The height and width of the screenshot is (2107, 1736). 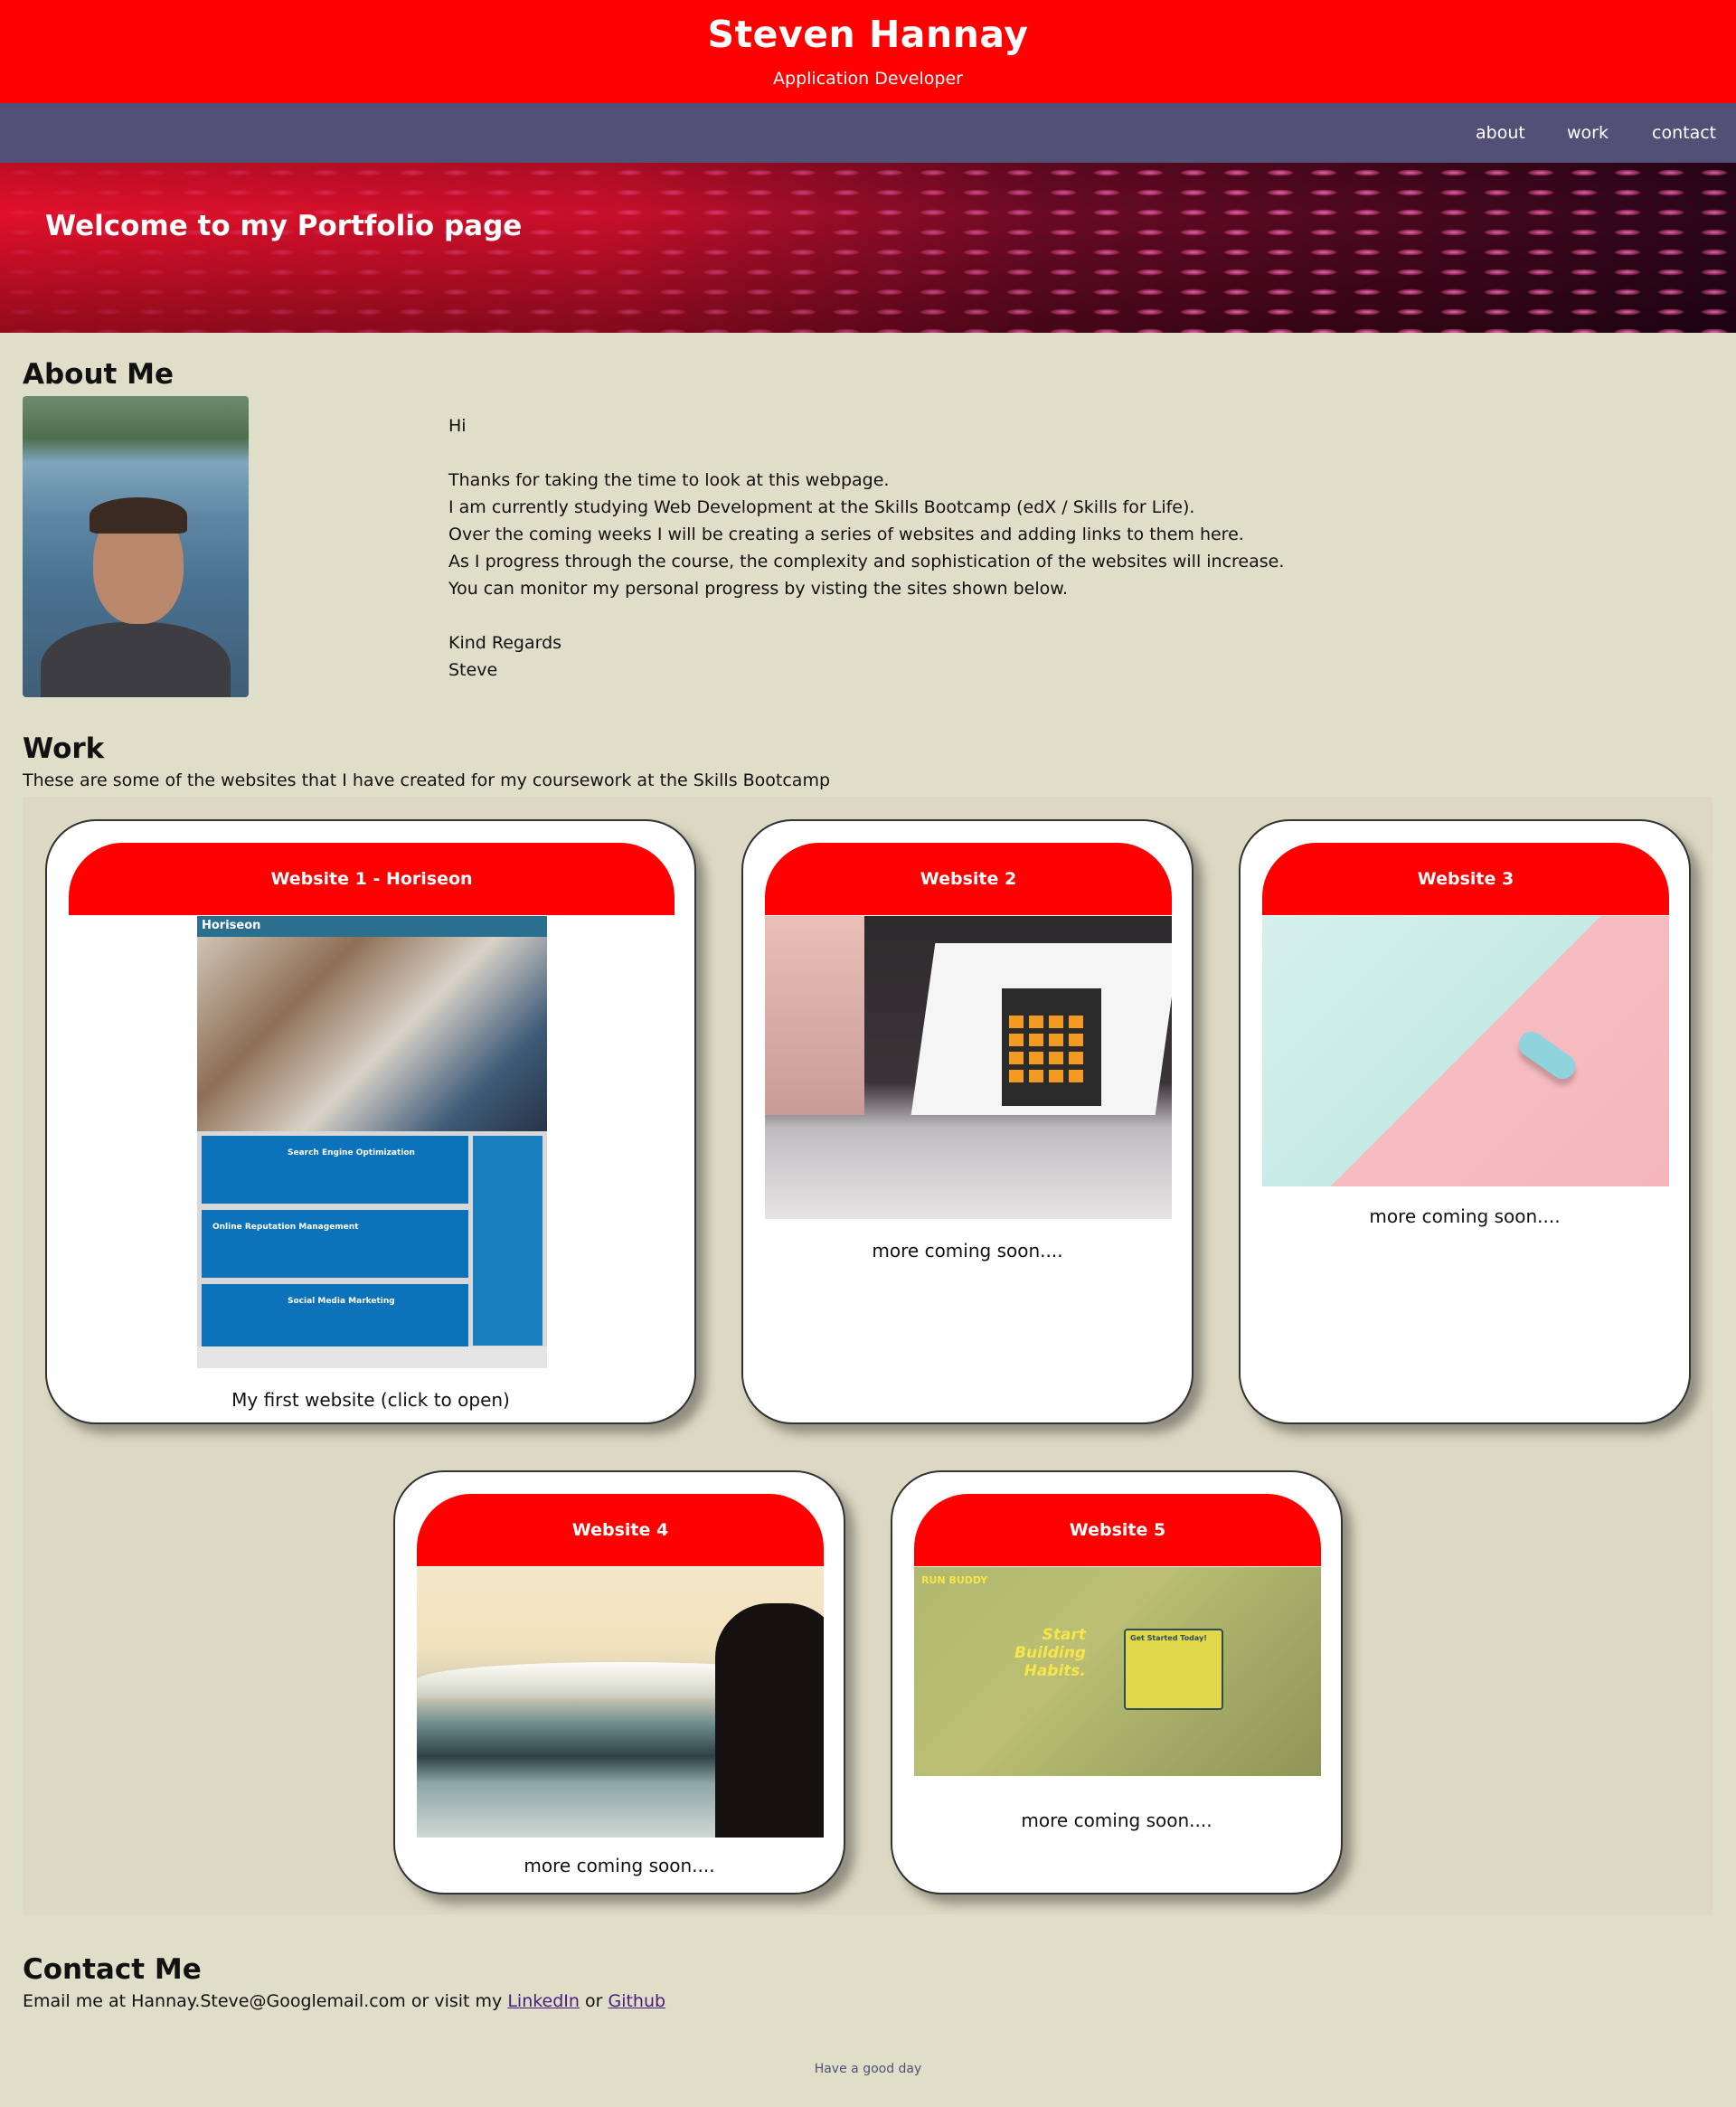 I want to click on photo-shirt, so click(x=136, y=659).